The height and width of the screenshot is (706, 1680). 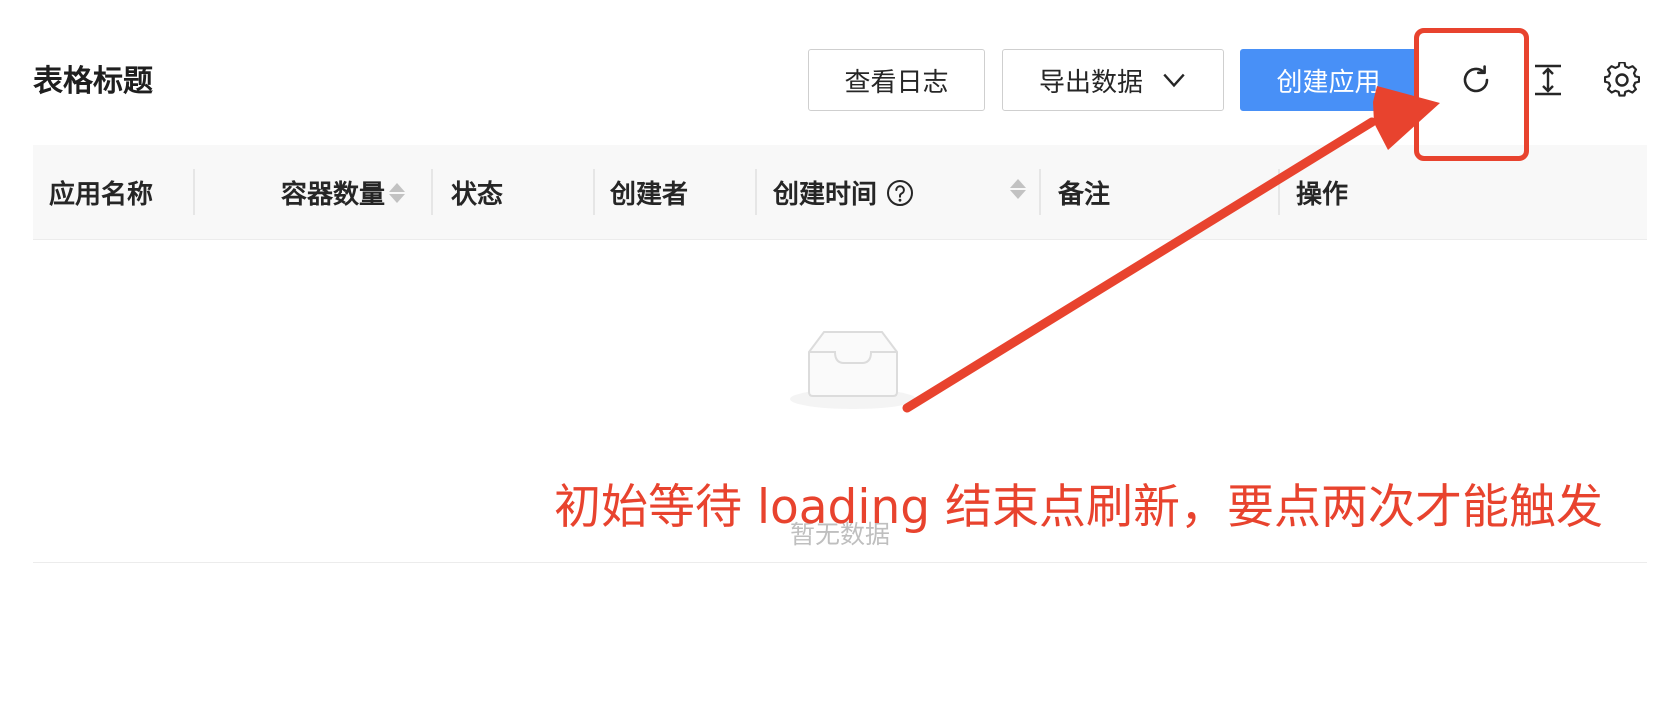 I want to click on column-header-label: 创建时间, so click(x=825, y=195).